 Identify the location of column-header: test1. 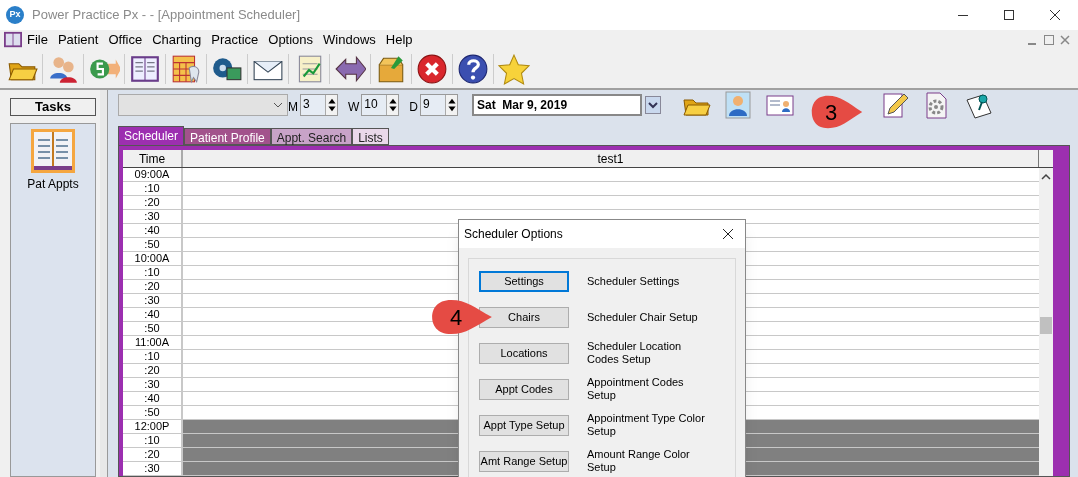
(611, 158).